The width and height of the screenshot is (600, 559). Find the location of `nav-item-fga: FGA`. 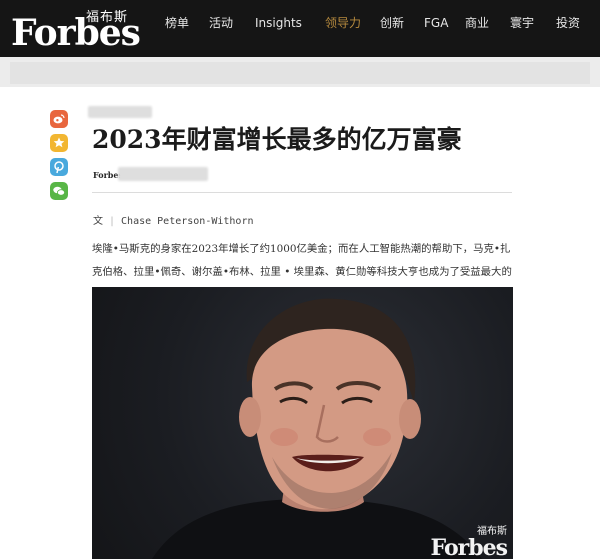

nav-item-fga: FGA is located at coordinates (436, 23).